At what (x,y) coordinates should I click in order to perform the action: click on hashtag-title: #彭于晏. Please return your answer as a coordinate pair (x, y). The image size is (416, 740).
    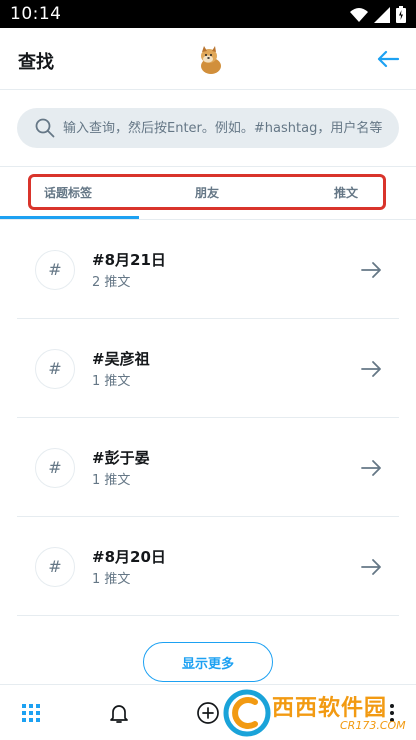
    Looking at the image, I should click on (121, 458).